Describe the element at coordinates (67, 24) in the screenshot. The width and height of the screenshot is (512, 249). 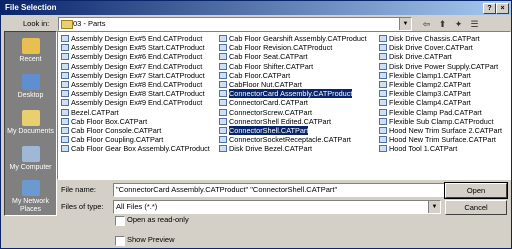
I see `folder-icon` at that location.